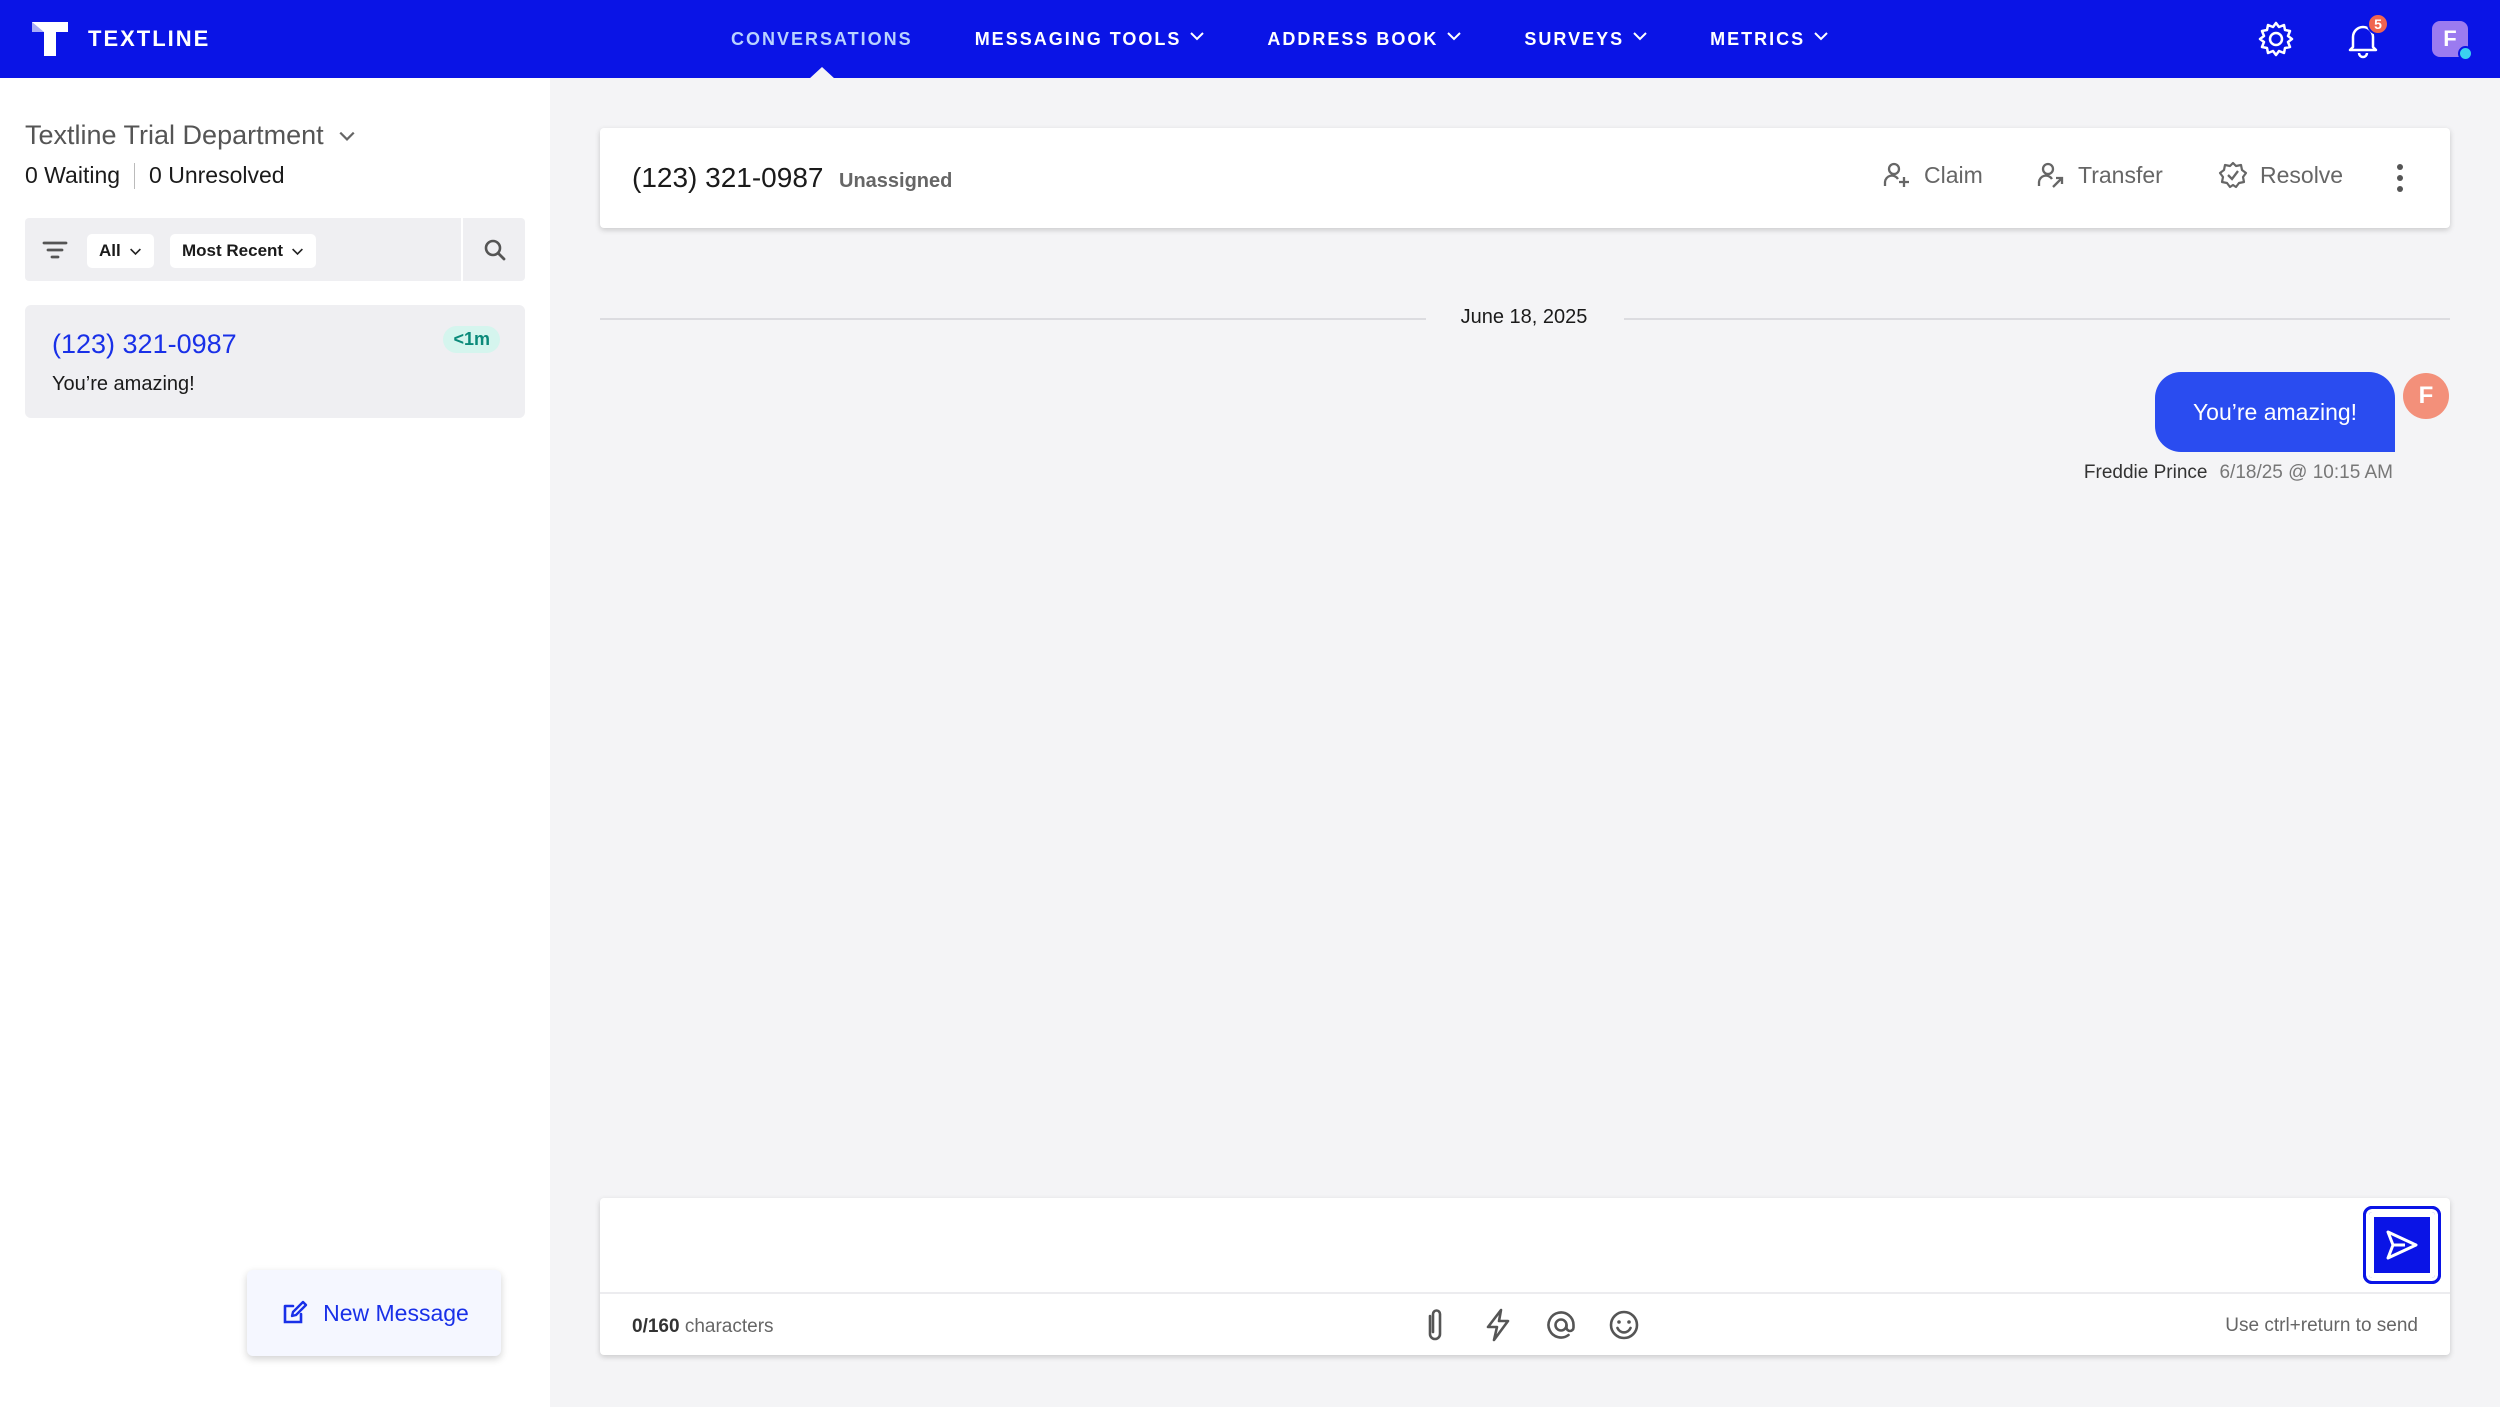  I want to click on message-meta: Freddie Prince 6/18/25 @ 10:15 AM, so click(2238, 473).